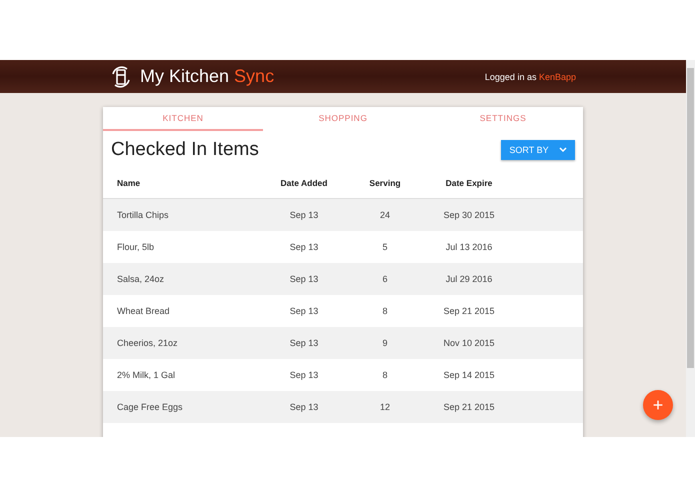  What do you see at coordinates (469, 375) in the screenshot?
I see `table-cell-text: Sep 14 2015` at bounding box center [469, 375].